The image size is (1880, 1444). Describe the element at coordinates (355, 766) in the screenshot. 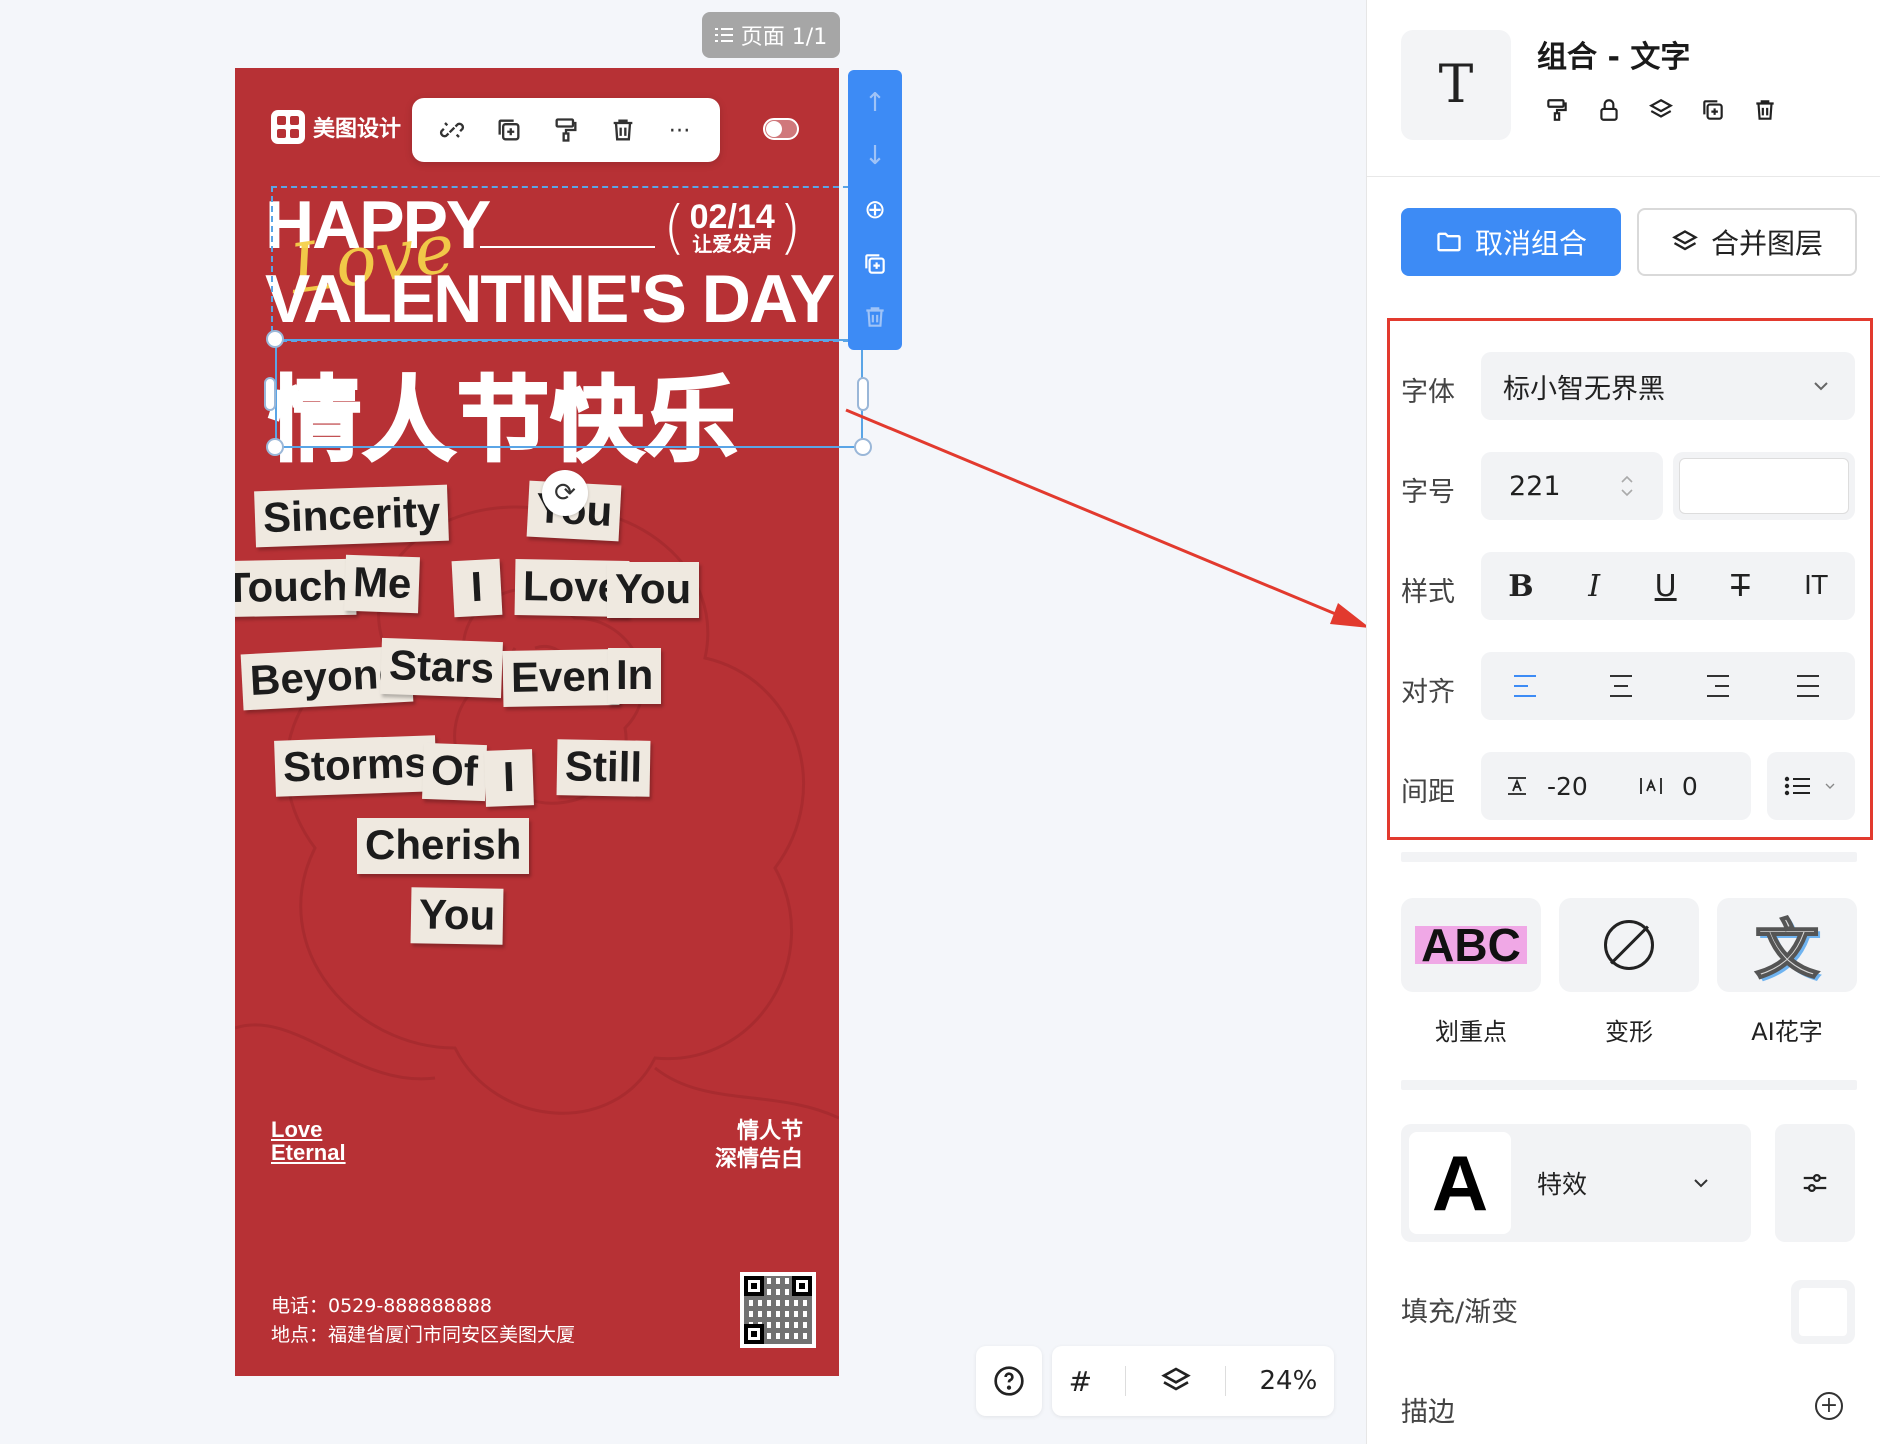

I see `word-card: Storms` at that location.